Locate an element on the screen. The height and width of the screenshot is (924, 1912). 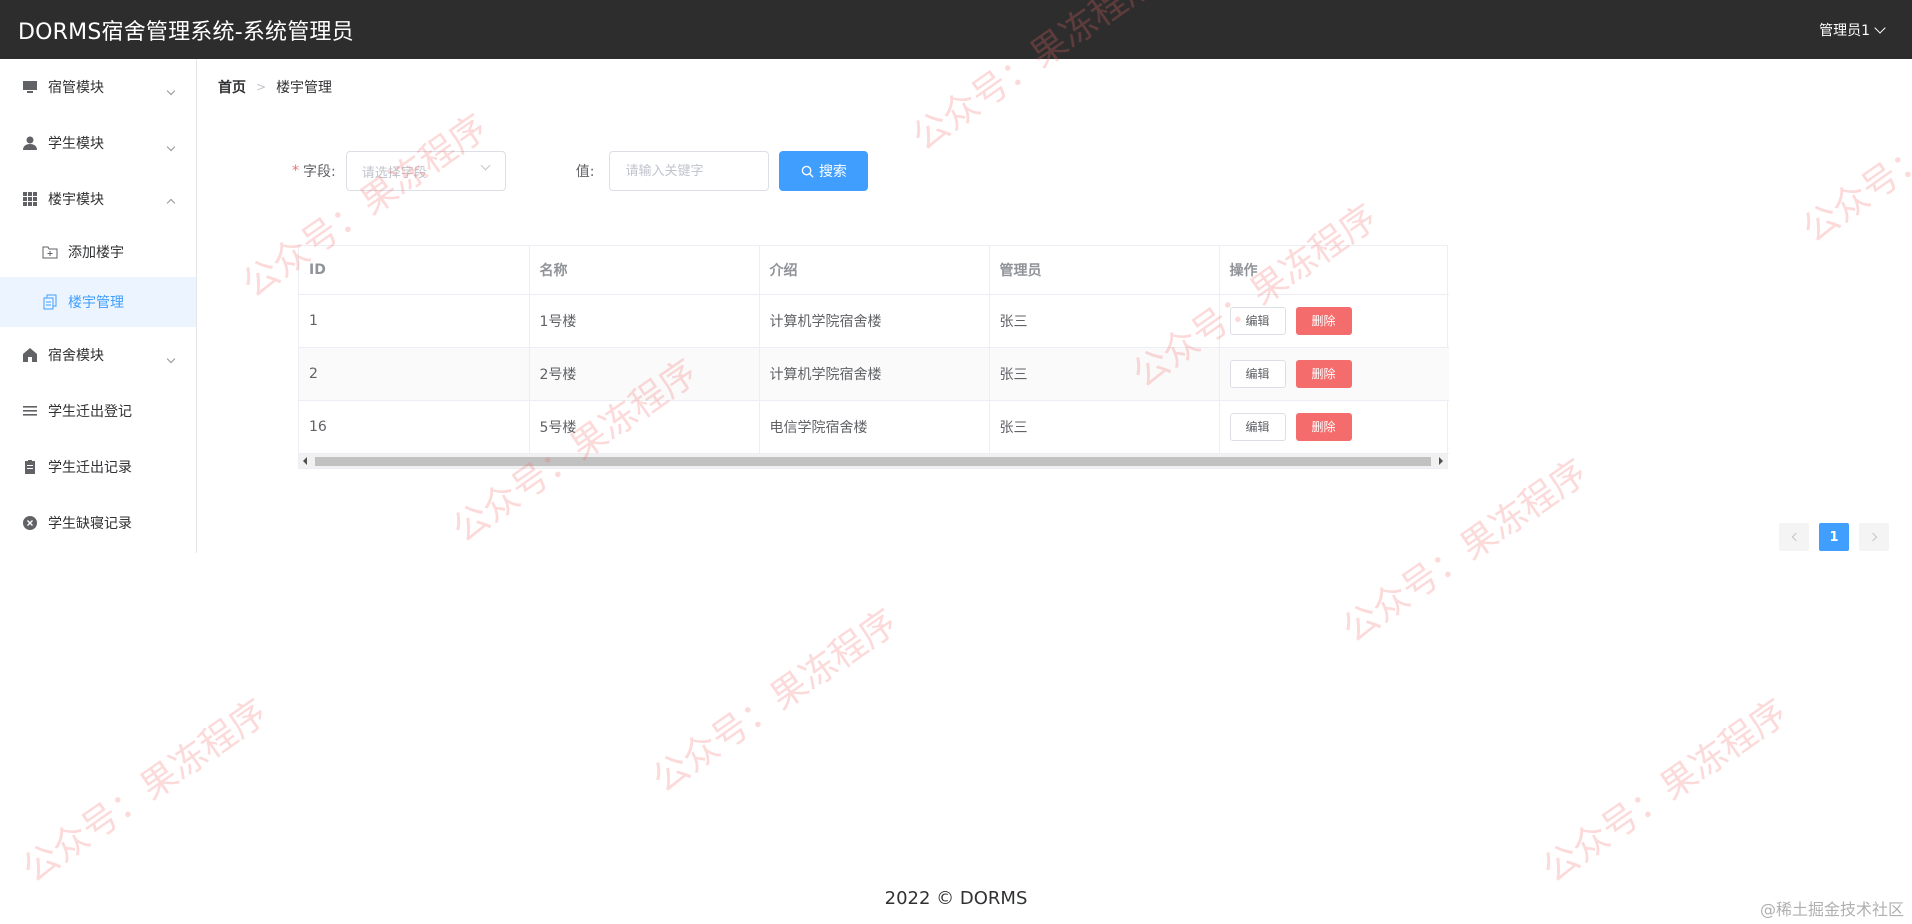
pagination: 1 is located at coordinates (1834, 537).